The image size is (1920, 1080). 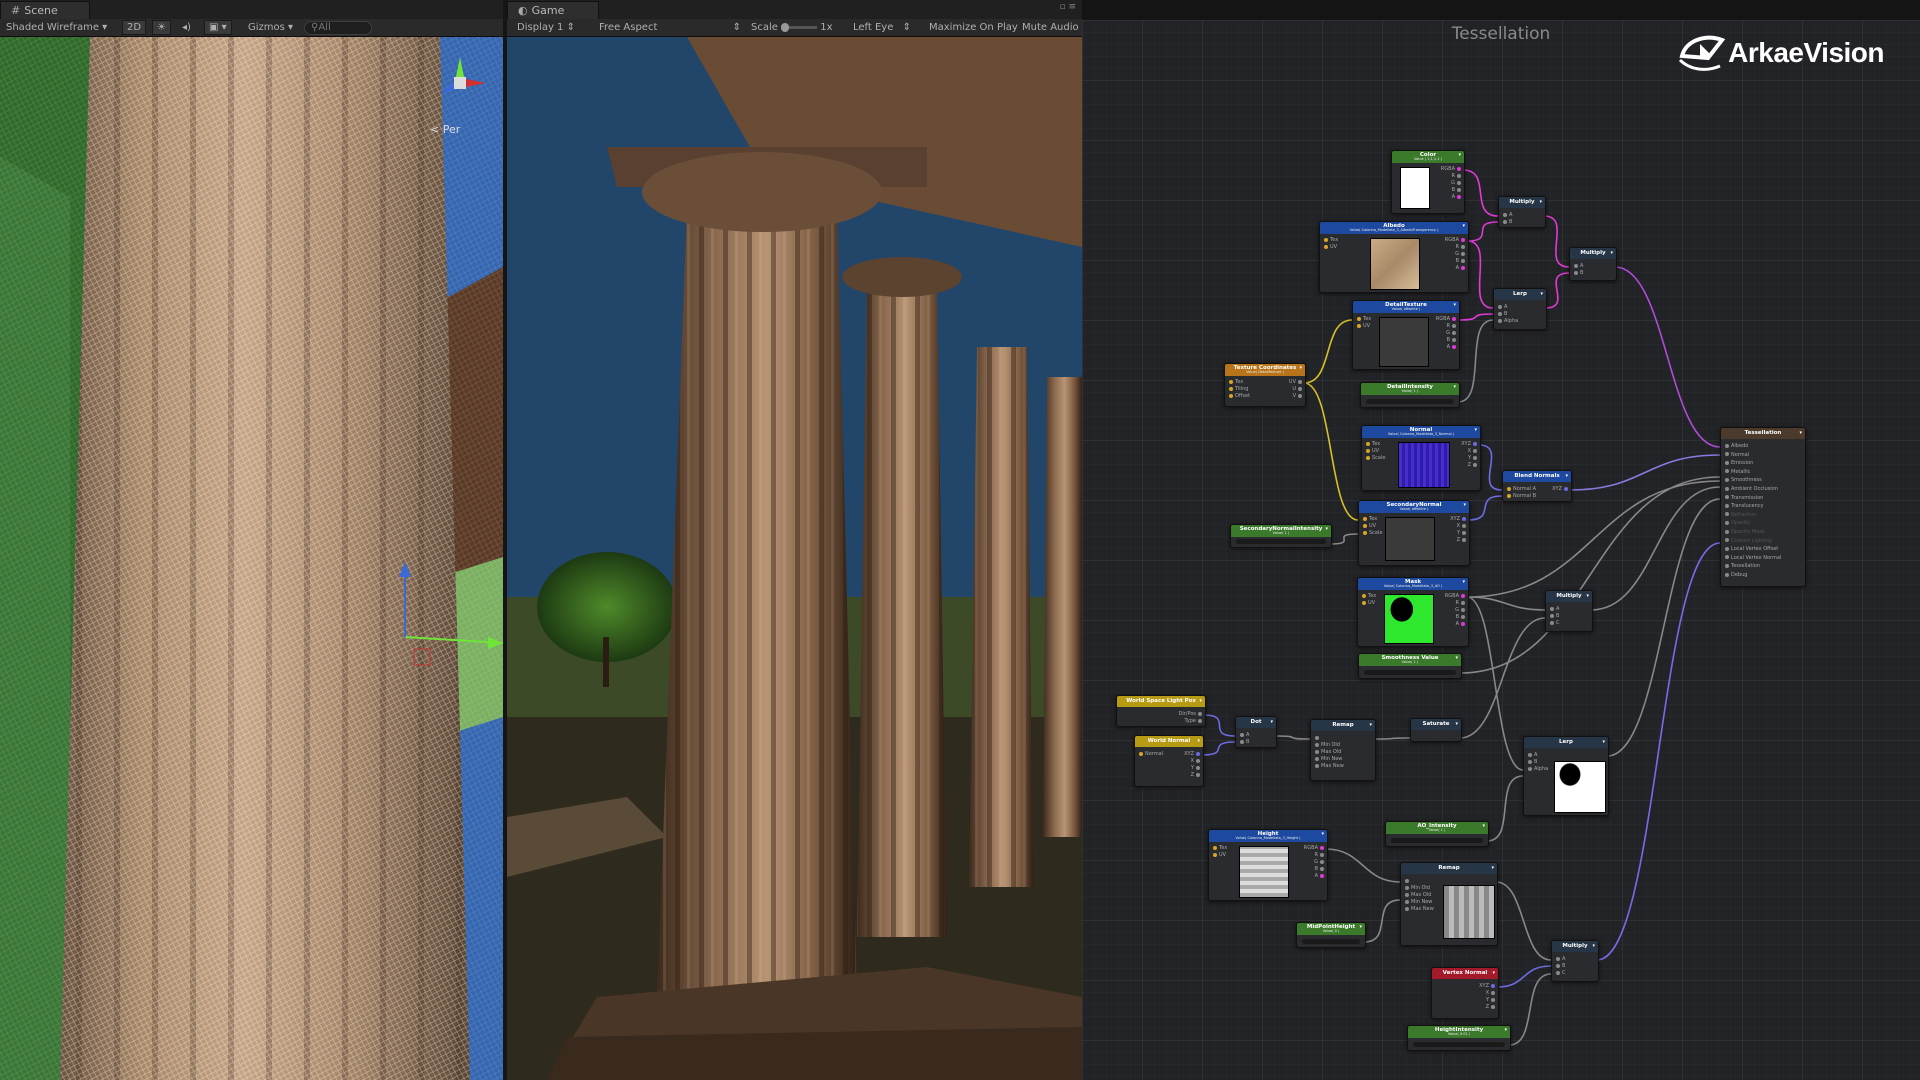 I want to click on aspect-dropdown: Free Aspect ⇕, so click(x=670, y=27).